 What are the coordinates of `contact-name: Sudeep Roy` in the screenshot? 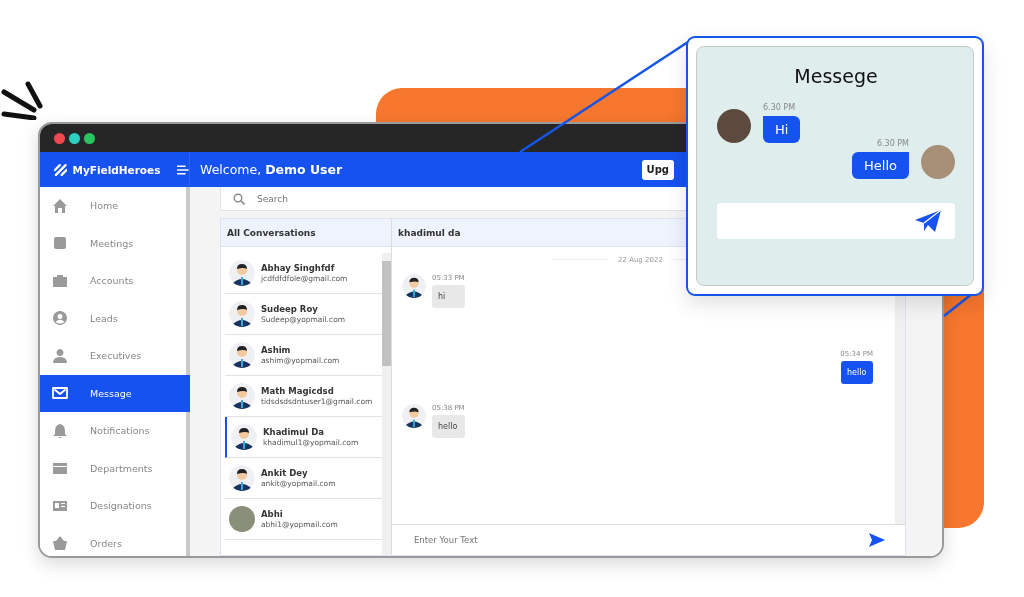 It's located at (290, 309).